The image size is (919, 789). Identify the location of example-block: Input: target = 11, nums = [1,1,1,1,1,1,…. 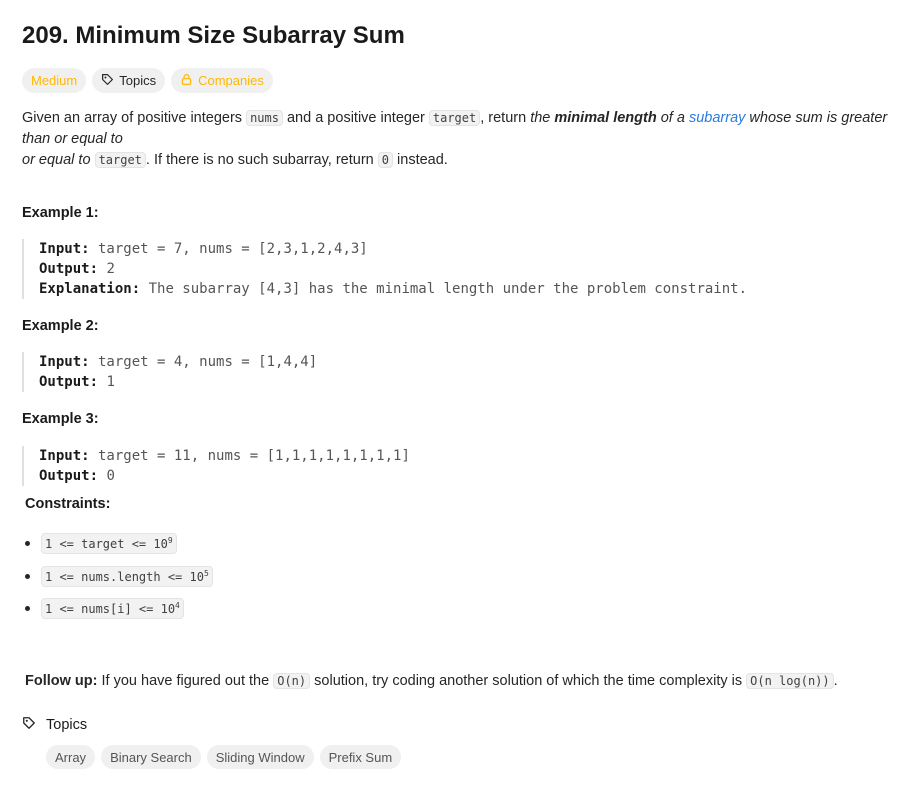
(216, 466).